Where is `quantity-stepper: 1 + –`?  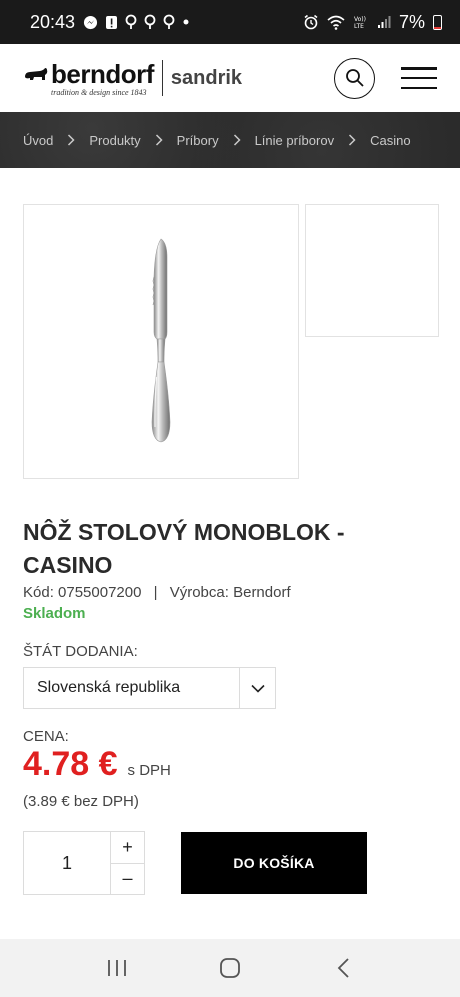
quantity-stepper: 1 + – is located at coordinates (84, 863).